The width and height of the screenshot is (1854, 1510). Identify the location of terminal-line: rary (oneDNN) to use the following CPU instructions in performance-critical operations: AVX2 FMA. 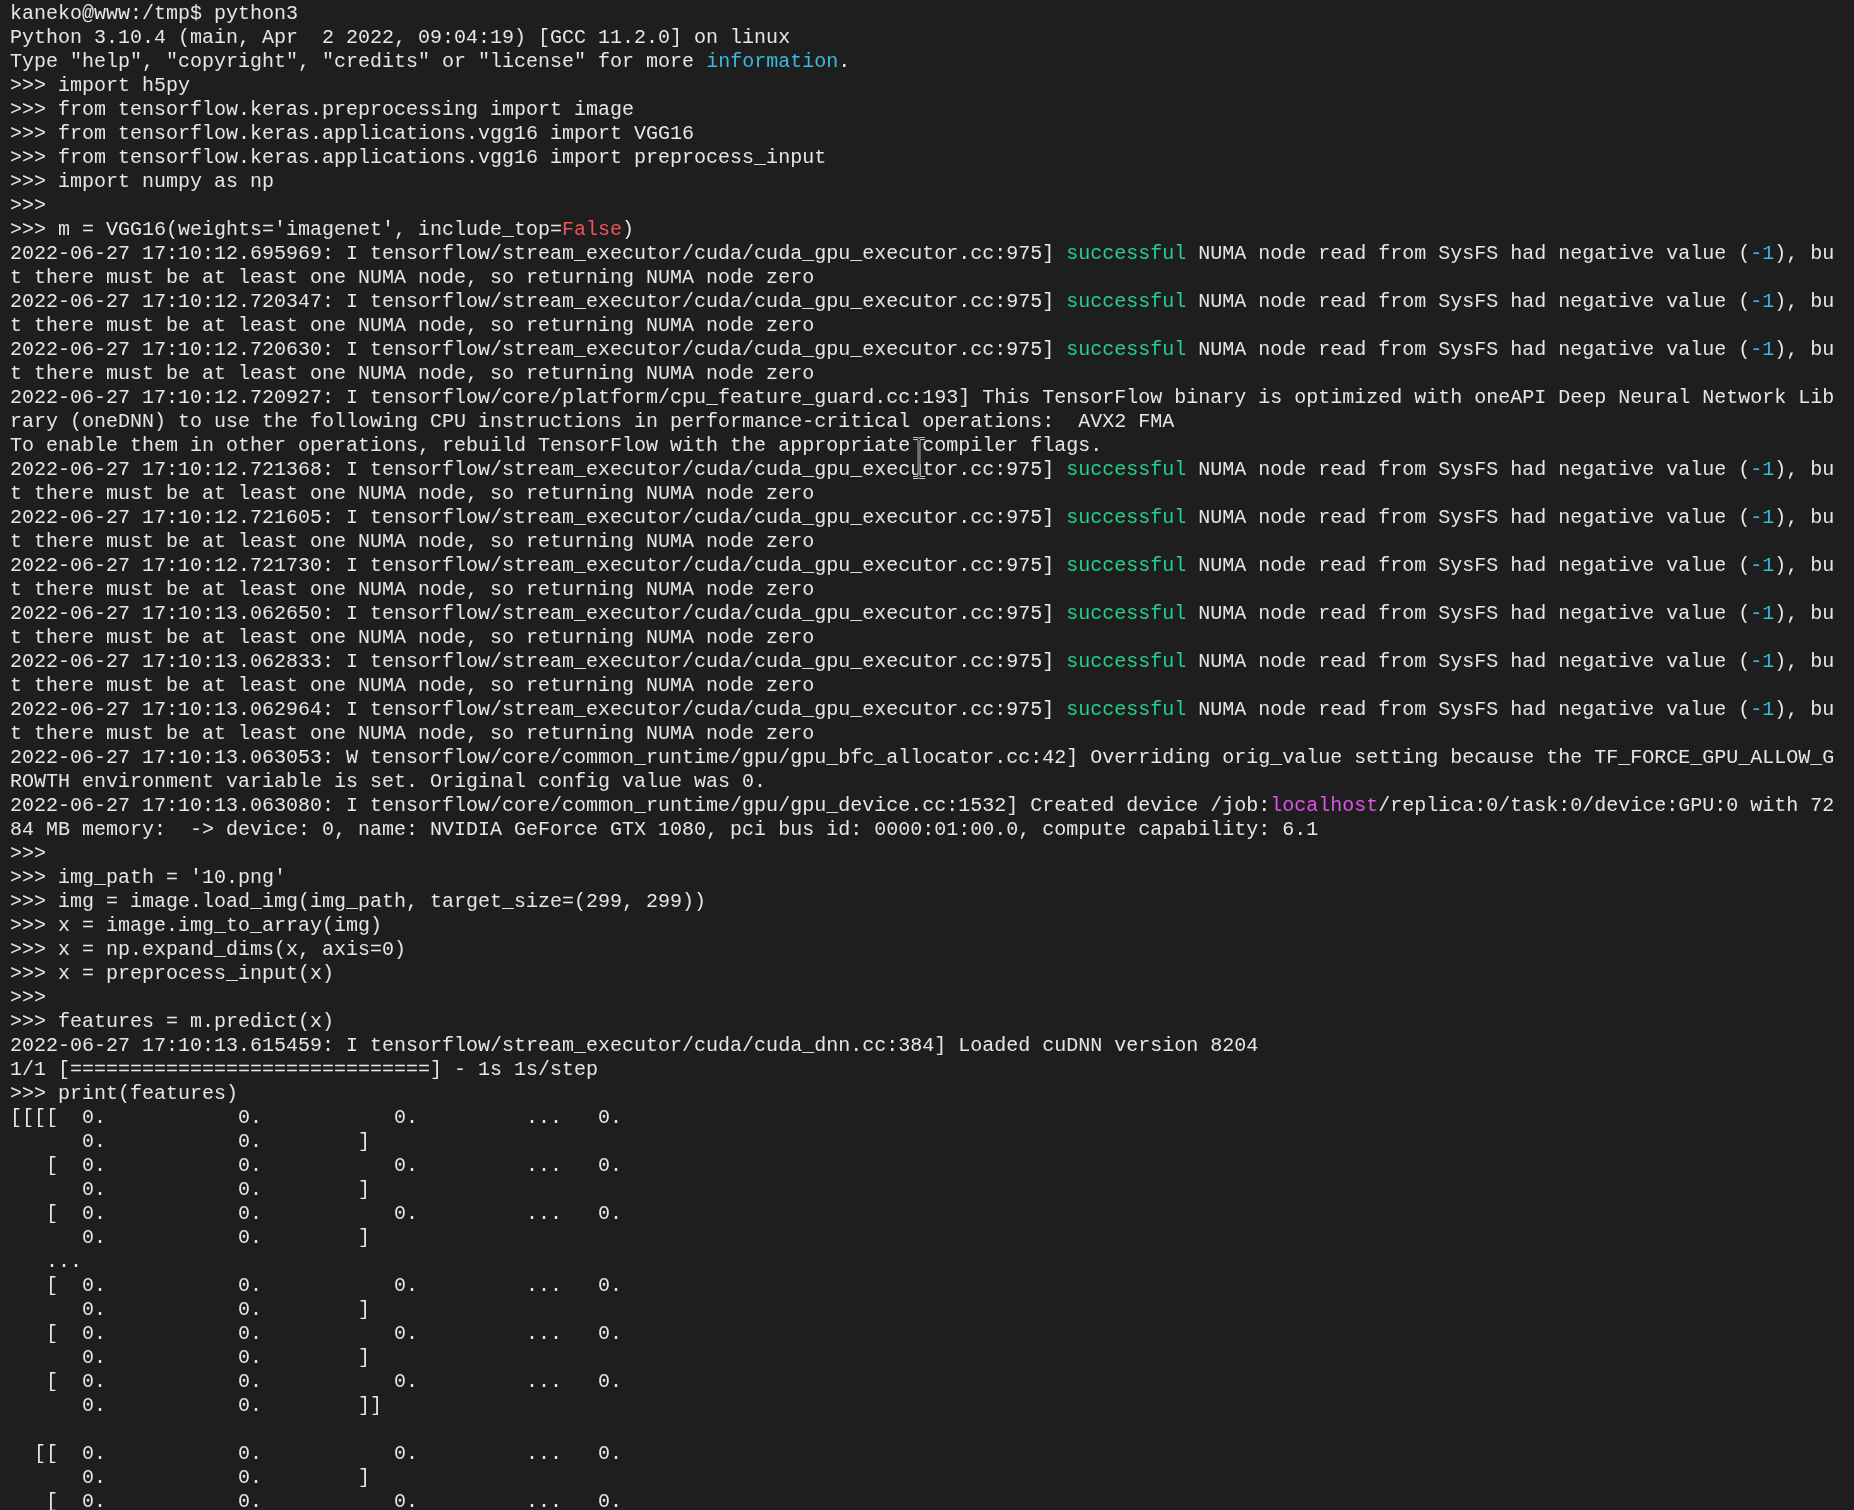
(592, 422).